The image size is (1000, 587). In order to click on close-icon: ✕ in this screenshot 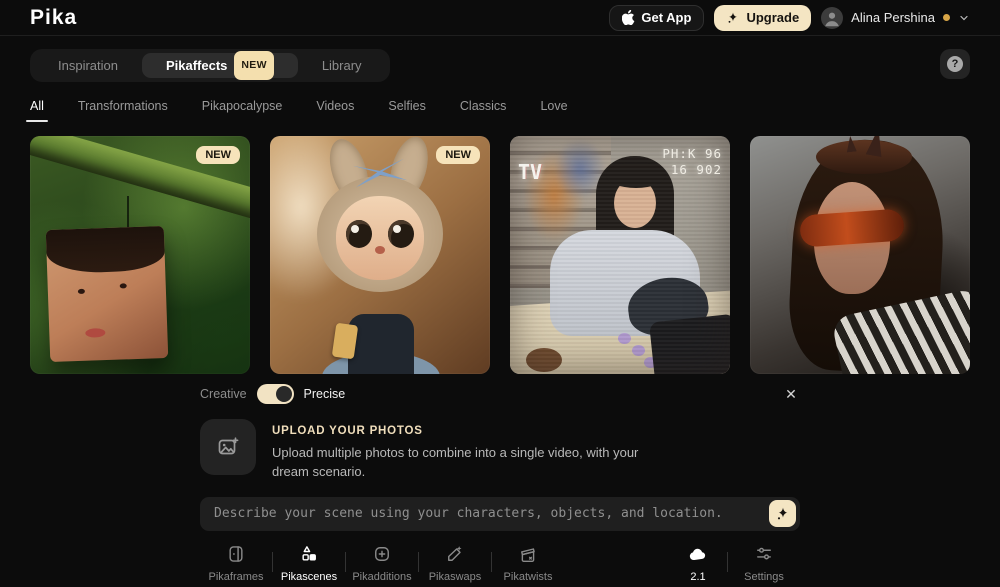, I will do `click(791, 394)`.